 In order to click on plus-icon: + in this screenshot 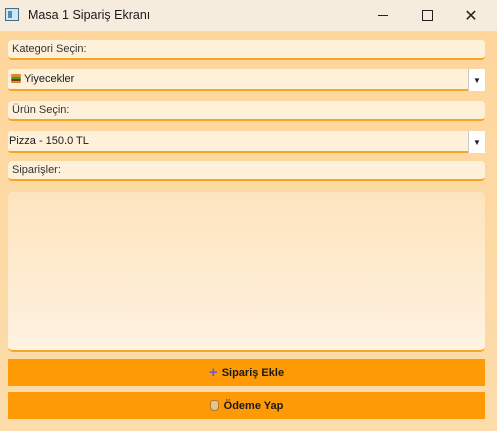, I will do `click(213, 372)`.